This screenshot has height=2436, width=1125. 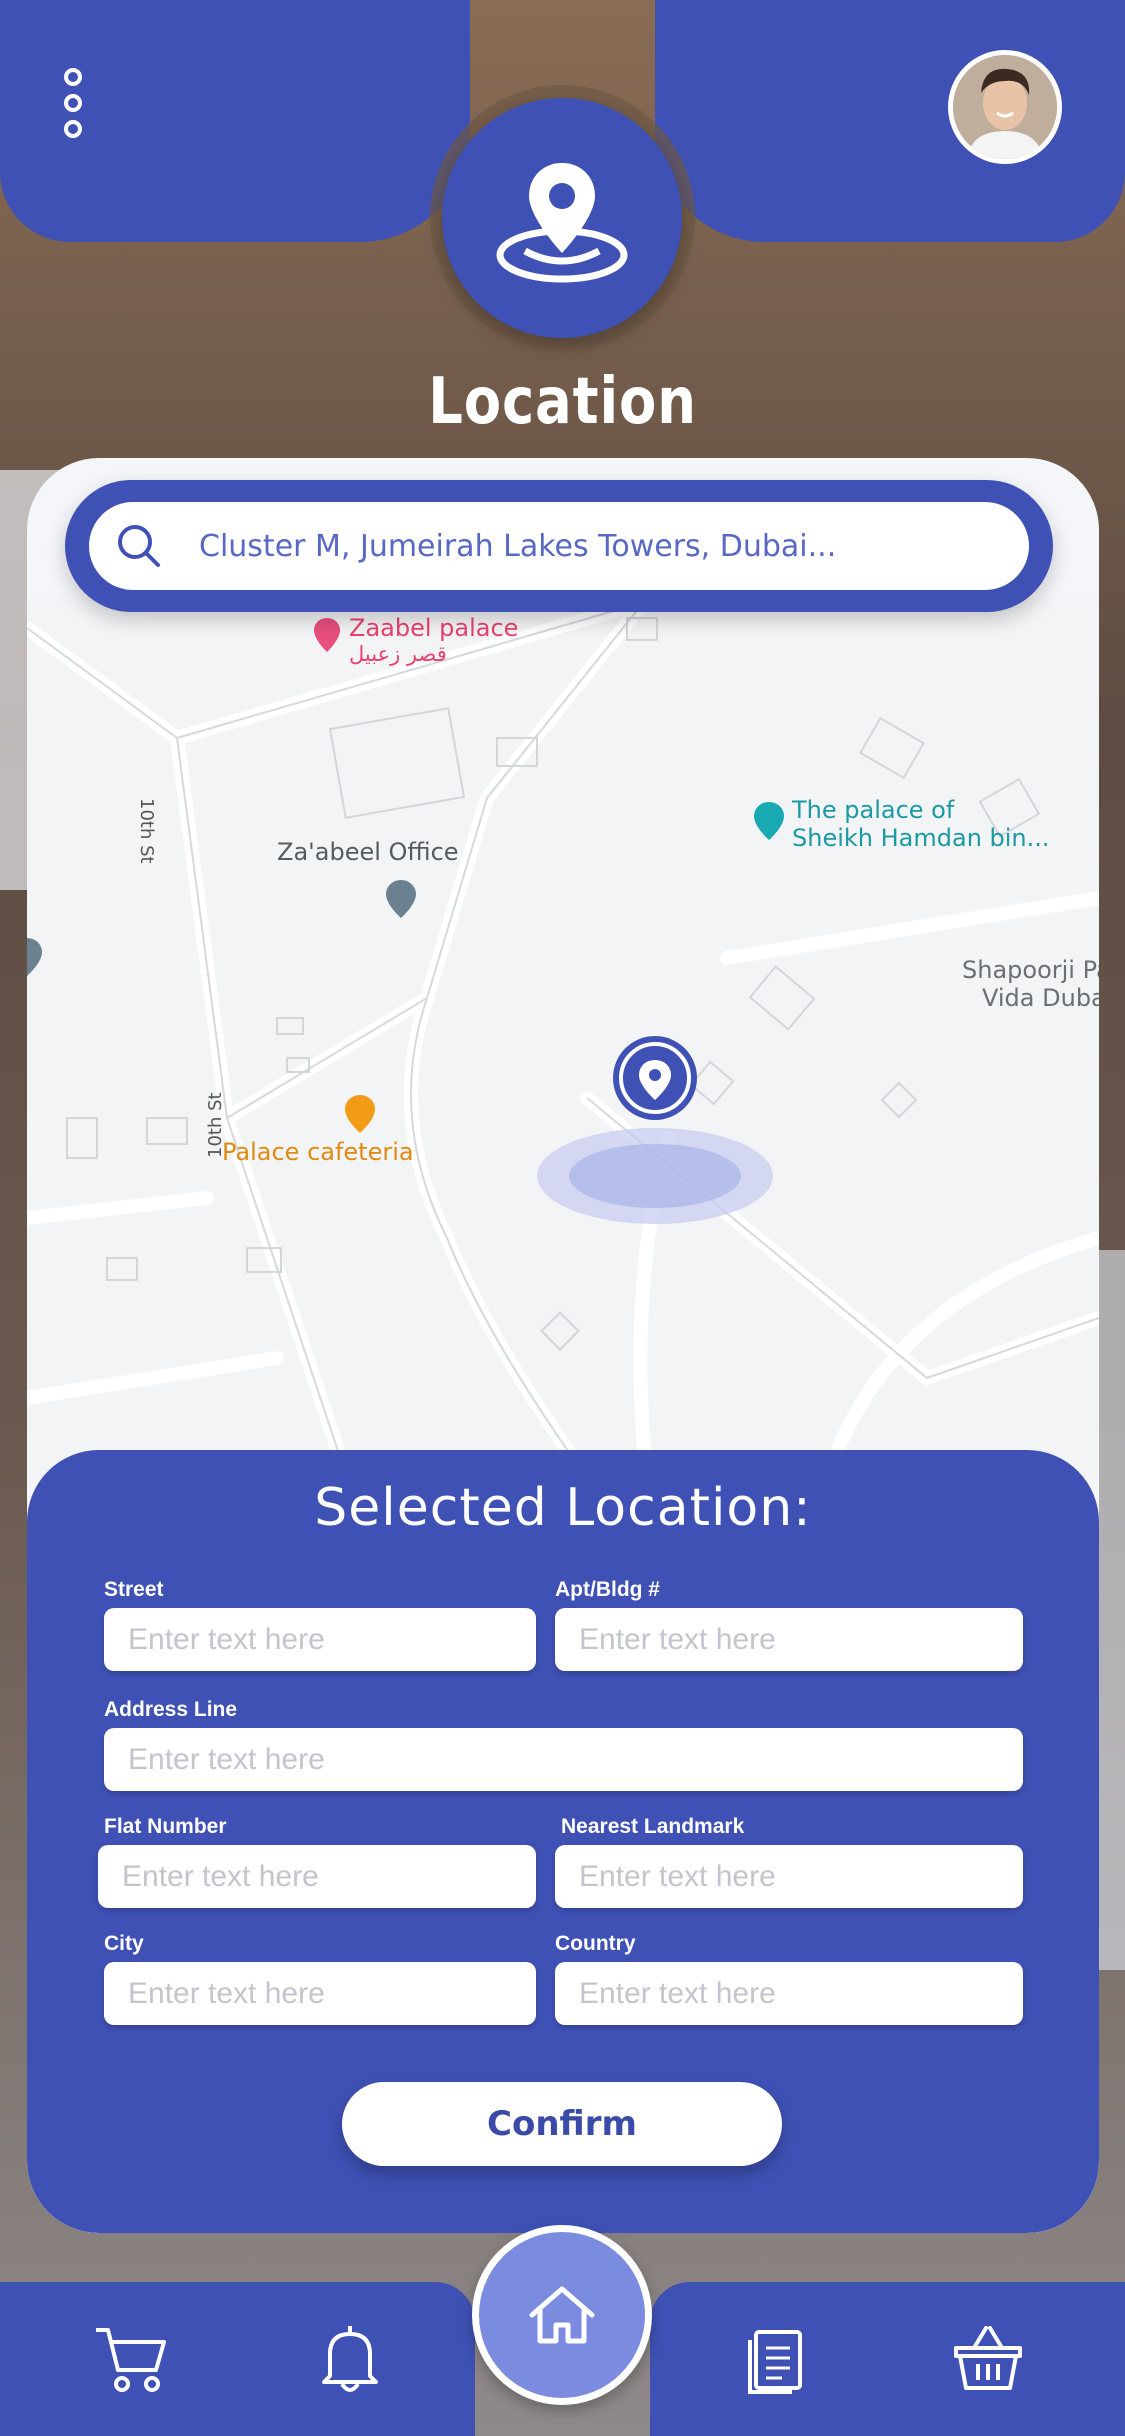 What do you see at coordinates (237, 2359) in the screenshot?
I see `bottom-nav-left` at bounding box center [237, 2359].